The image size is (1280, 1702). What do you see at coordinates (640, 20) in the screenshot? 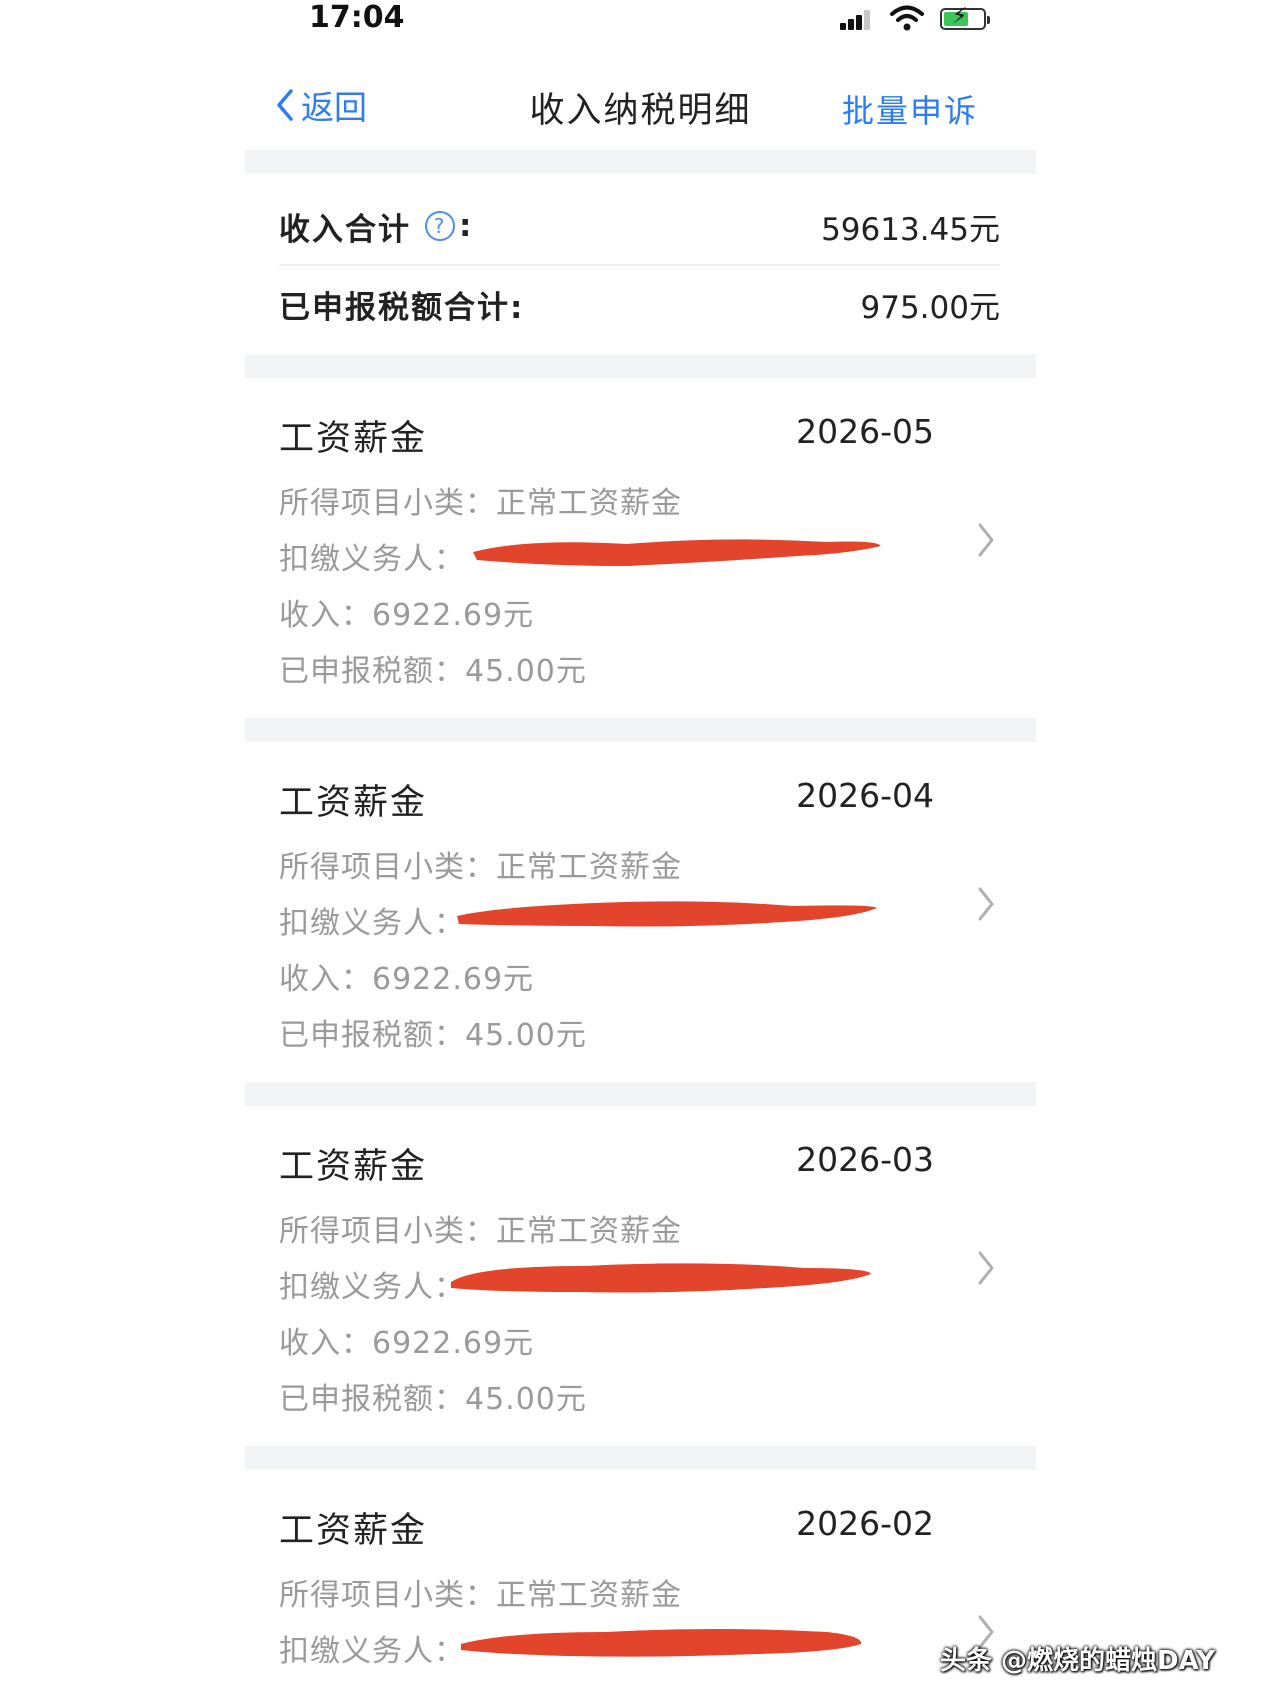
I see `status-bar: 17:04 ⚡` at bounding box center [640, 20].